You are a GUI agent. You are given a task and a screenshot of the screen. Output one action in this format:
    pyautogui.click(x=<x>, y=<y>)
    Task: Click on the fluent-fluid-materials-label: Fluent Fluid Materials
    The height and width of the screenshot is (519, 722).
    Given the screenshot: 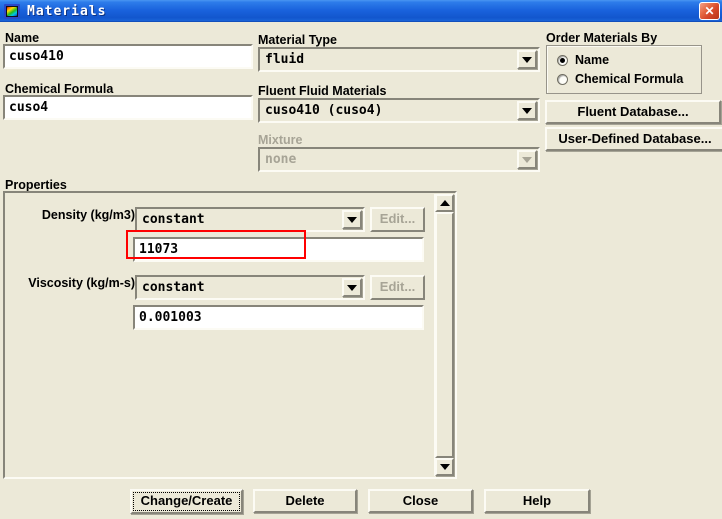 What is the action you would take?
    pyautogui.click(x=322, y=91)
    